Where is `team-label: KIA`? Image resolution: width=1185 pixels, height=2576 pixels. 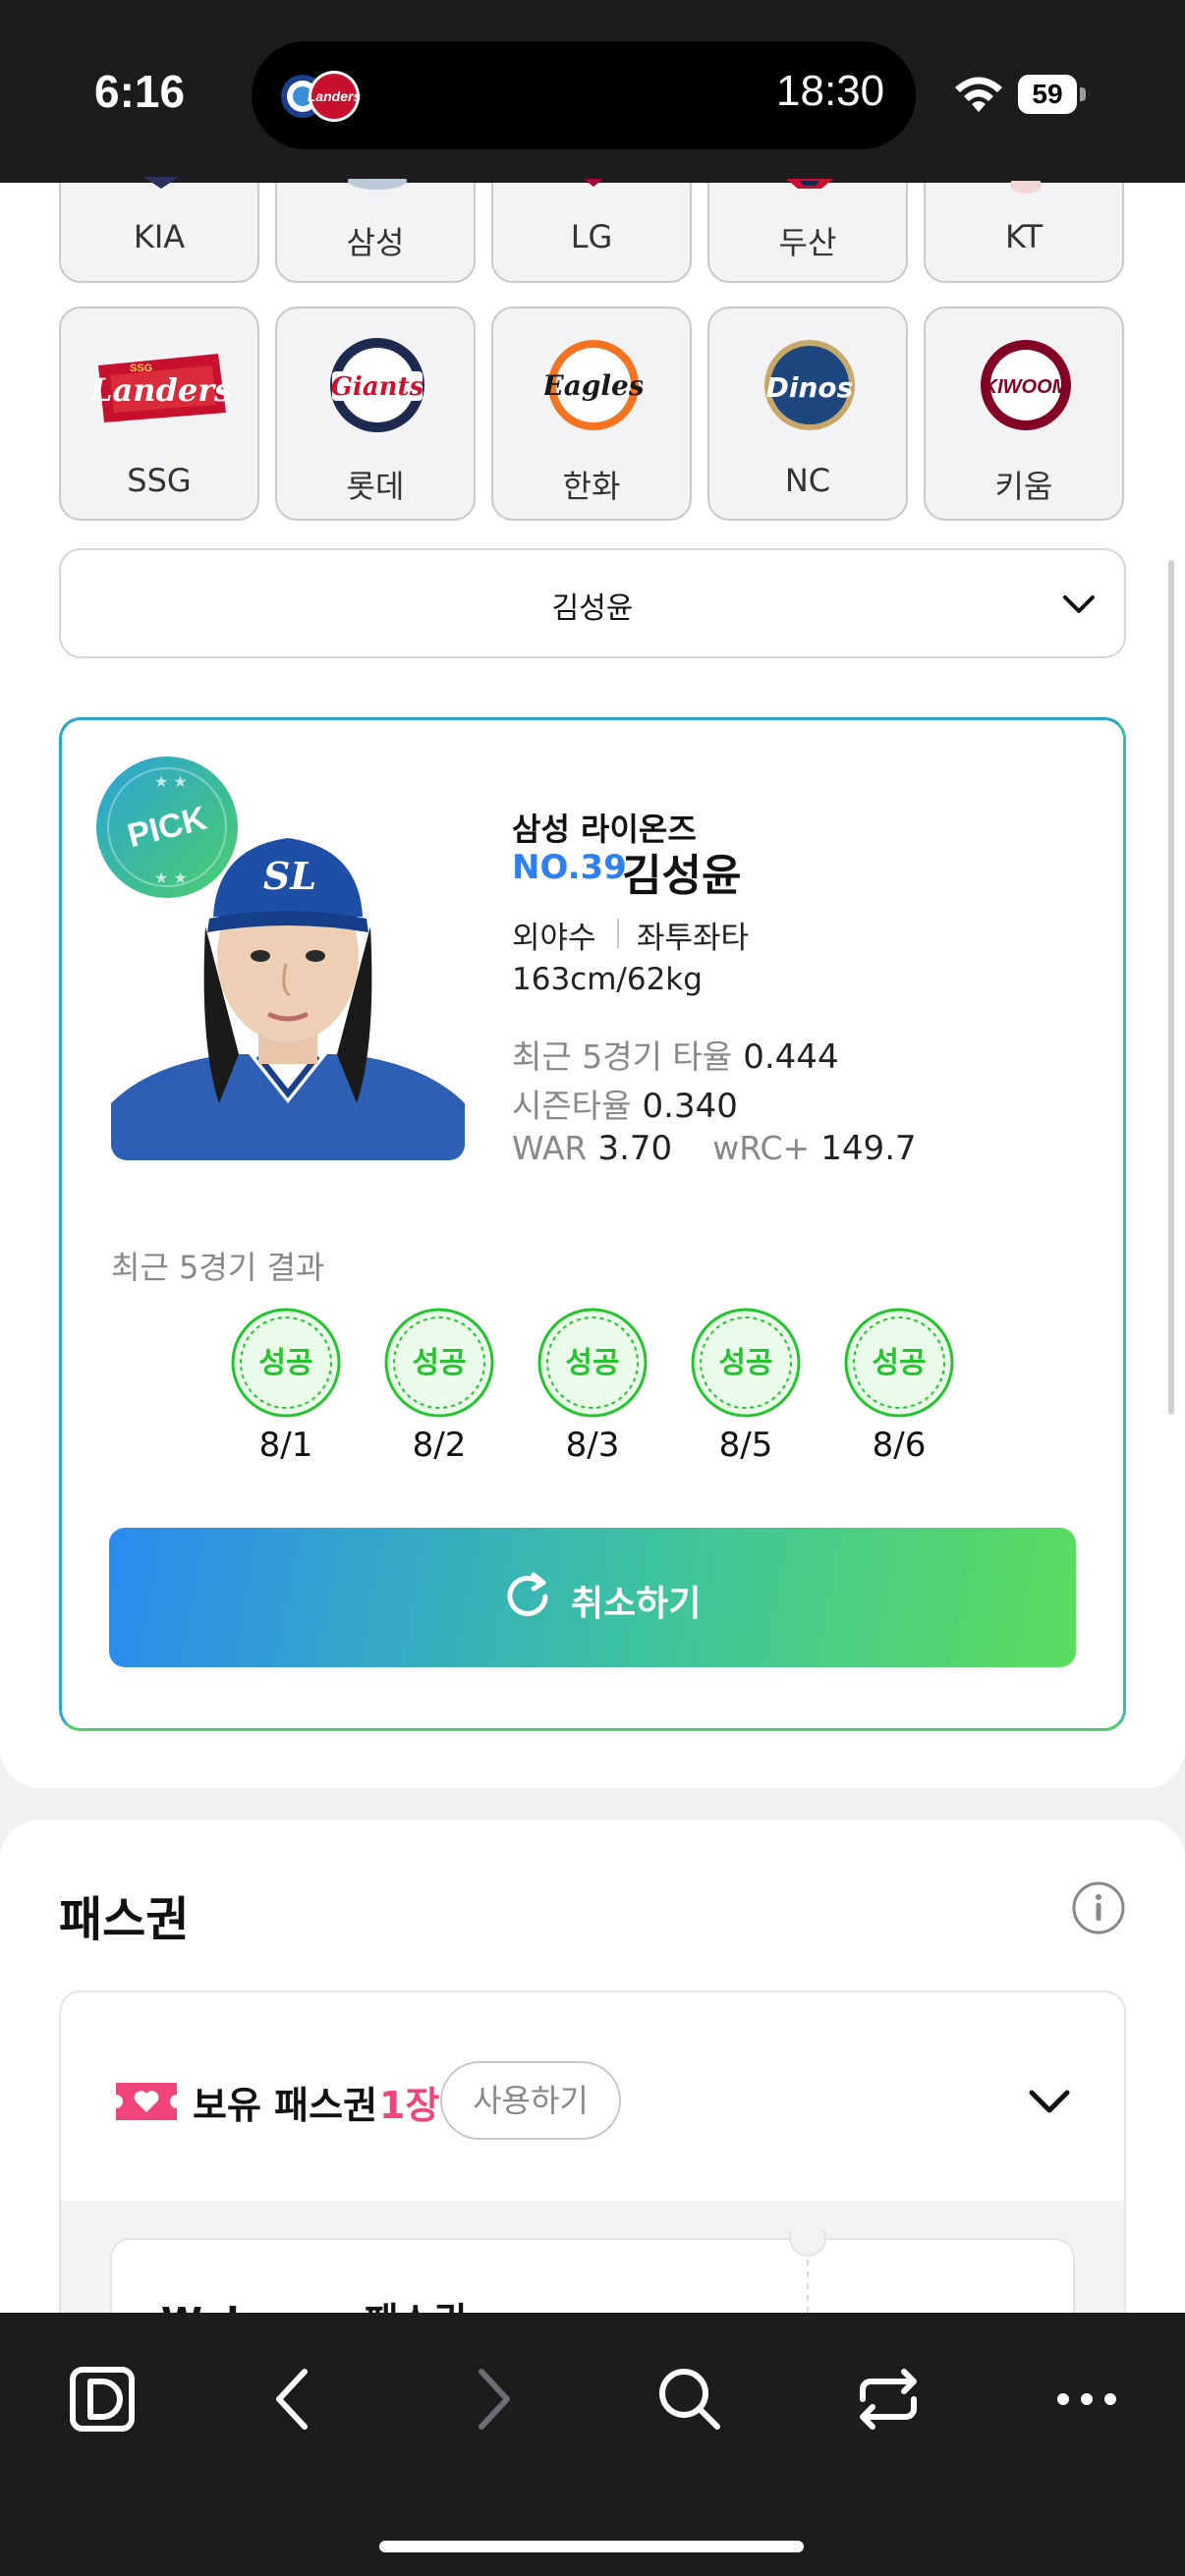 team-label: KIA is located at coordinates (160, 236).